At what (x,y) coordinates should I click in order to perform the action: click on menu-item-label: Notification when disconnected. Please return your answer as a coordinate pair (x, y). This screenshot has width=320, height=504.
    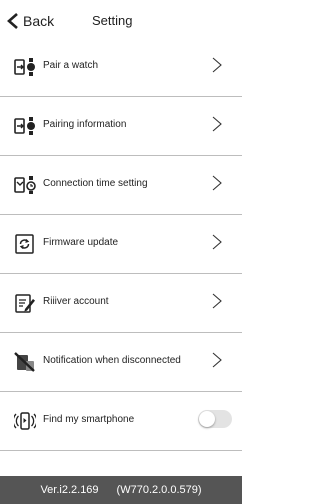
    Looking at the image, I should click on (112, 360).